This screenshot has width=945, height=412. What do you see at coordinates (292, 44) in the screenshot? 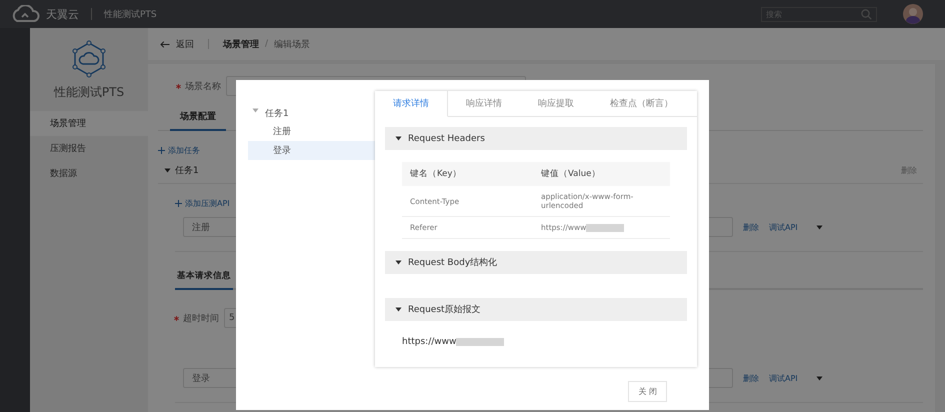
I see `breadcrumb-item: 编辑场景` at bounding box center [292, 44].